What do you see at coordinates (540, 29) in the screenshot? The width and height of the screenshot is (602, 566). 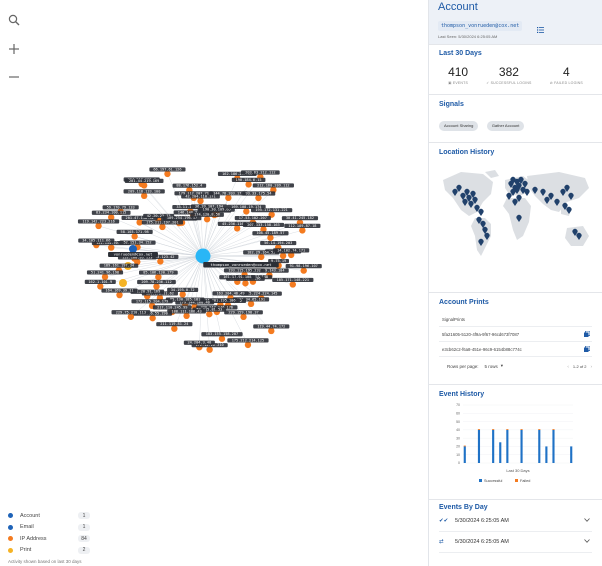 I see `list-icon` at bounding box center [540, 29].